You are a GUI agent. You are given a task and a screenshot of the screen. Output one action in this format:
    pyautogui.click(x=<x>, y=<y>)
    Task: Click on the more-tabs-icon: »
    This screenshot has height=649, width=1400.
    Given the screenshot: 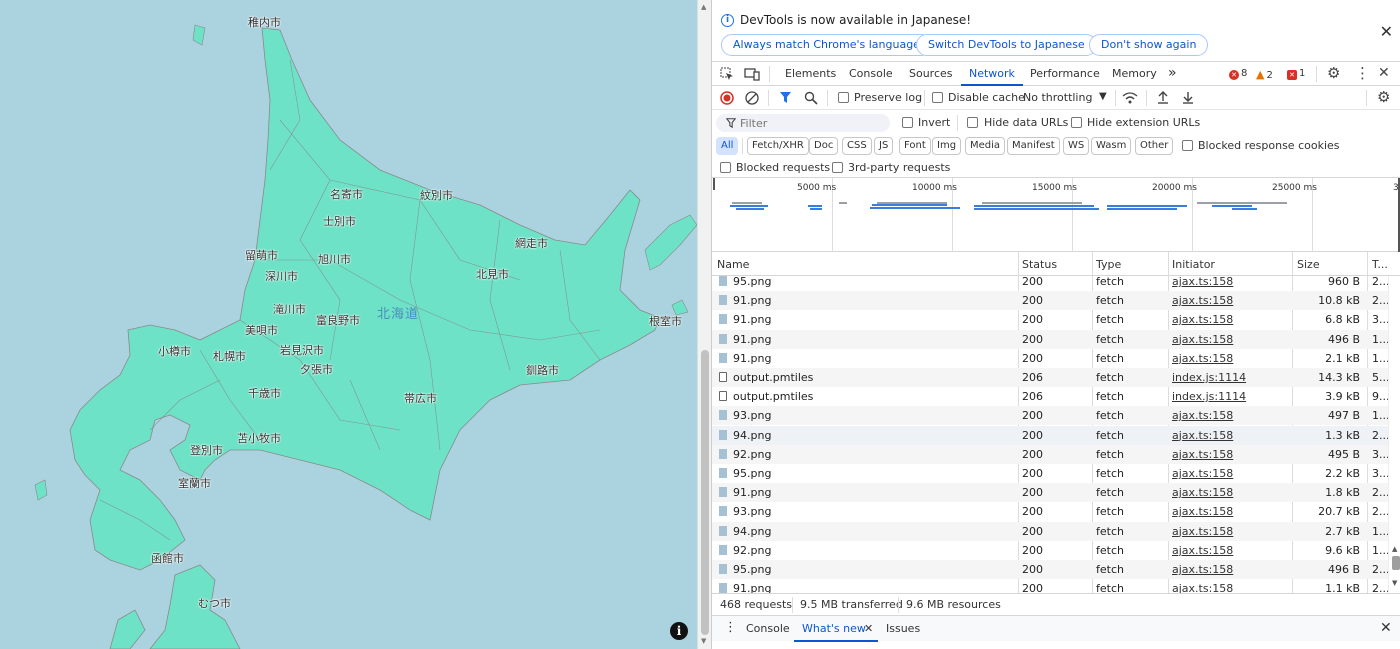 What is the action you would take?
    pyautogui.click(x=1172, y=74)
    